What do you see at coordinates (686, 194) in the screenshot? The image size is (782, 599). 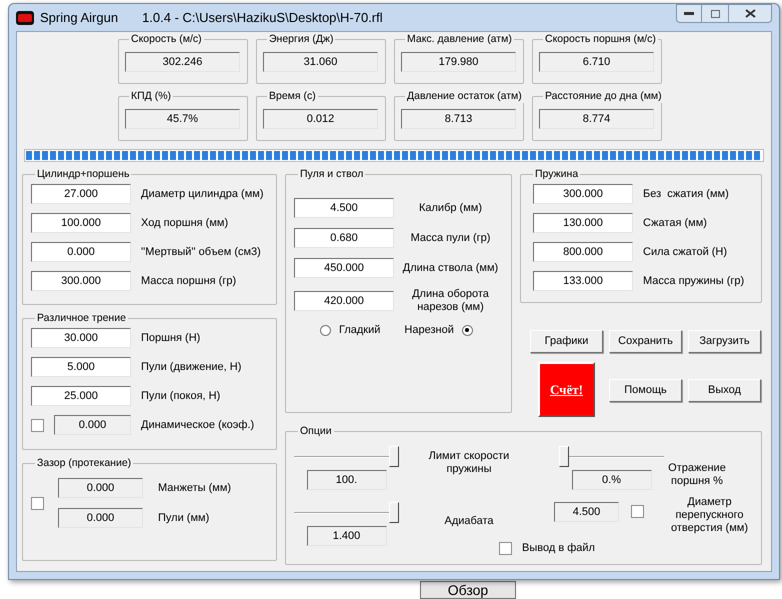 I see `field-label: Без сжатия (мм)` at bounding box center [686, 194].